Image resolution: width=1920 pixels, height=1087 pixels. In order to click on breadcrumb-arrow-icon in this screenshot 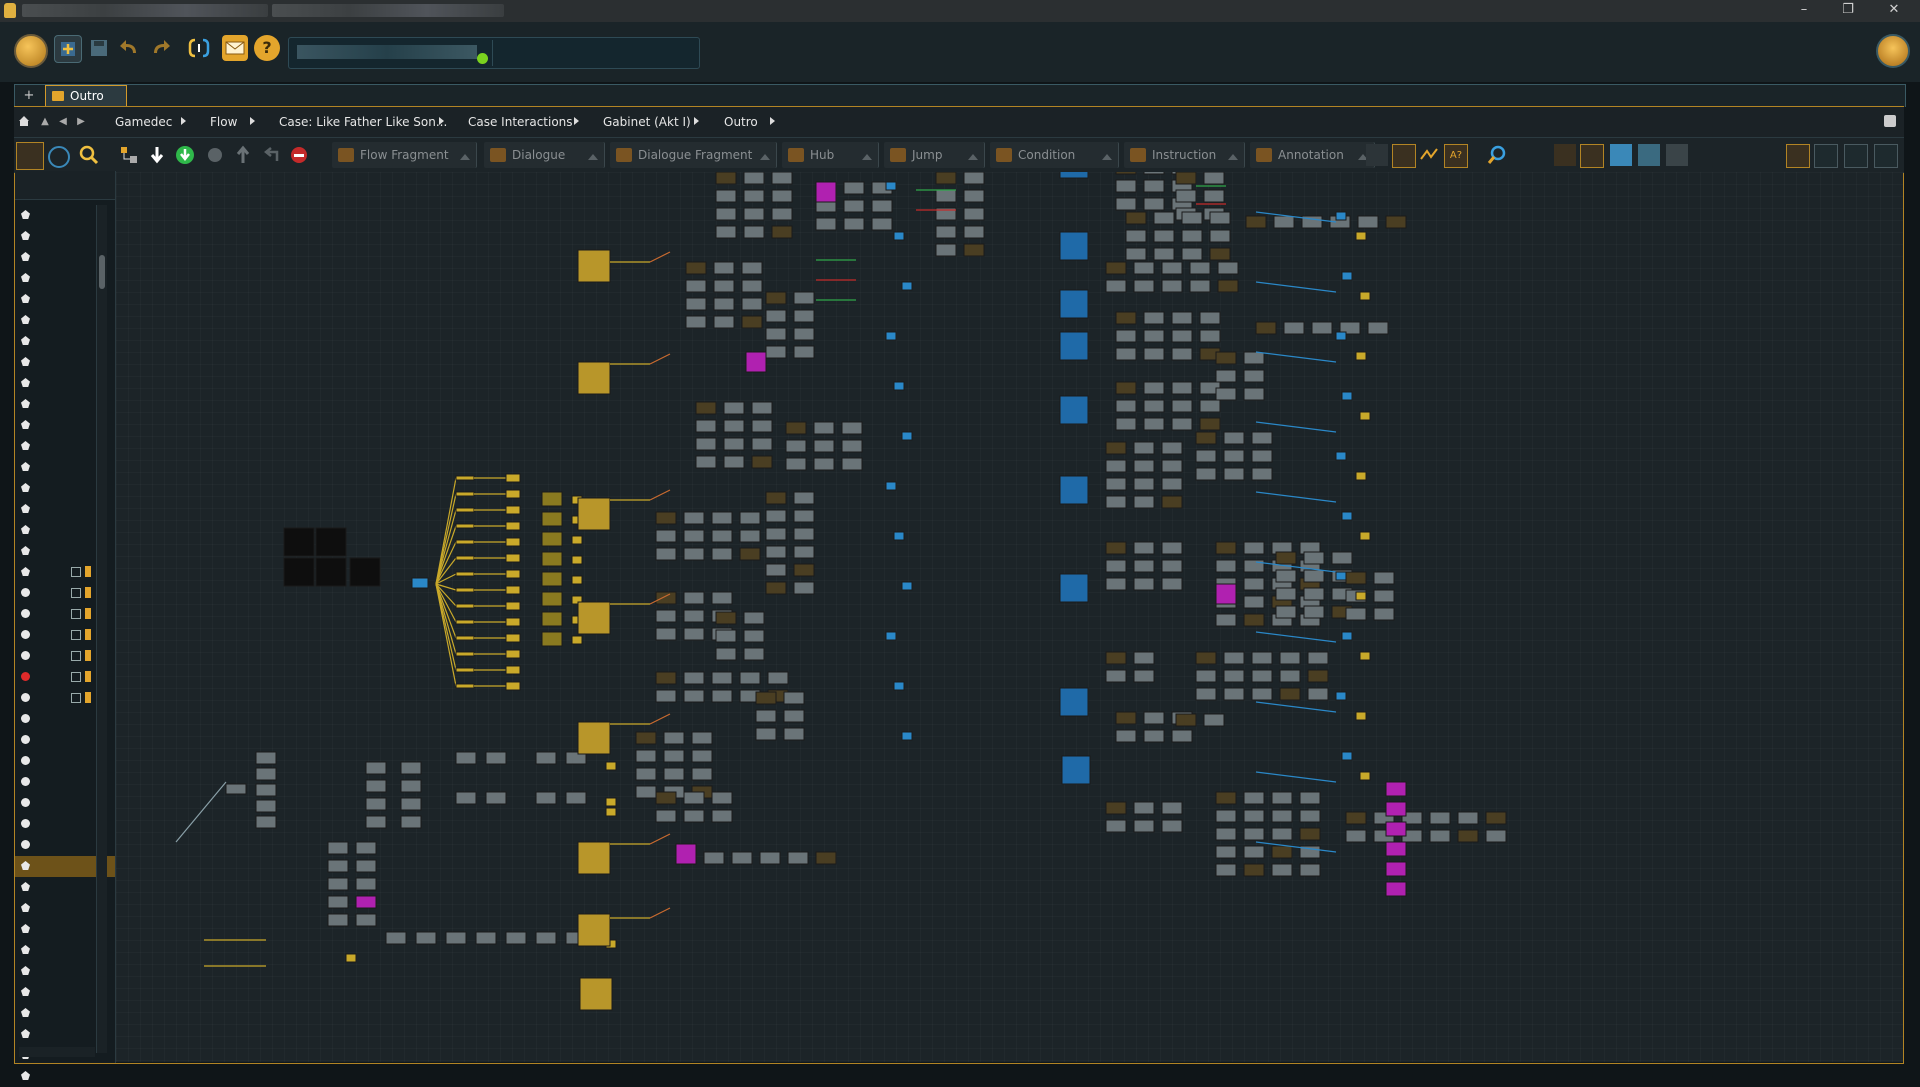, I will do `click(183, 121)`.